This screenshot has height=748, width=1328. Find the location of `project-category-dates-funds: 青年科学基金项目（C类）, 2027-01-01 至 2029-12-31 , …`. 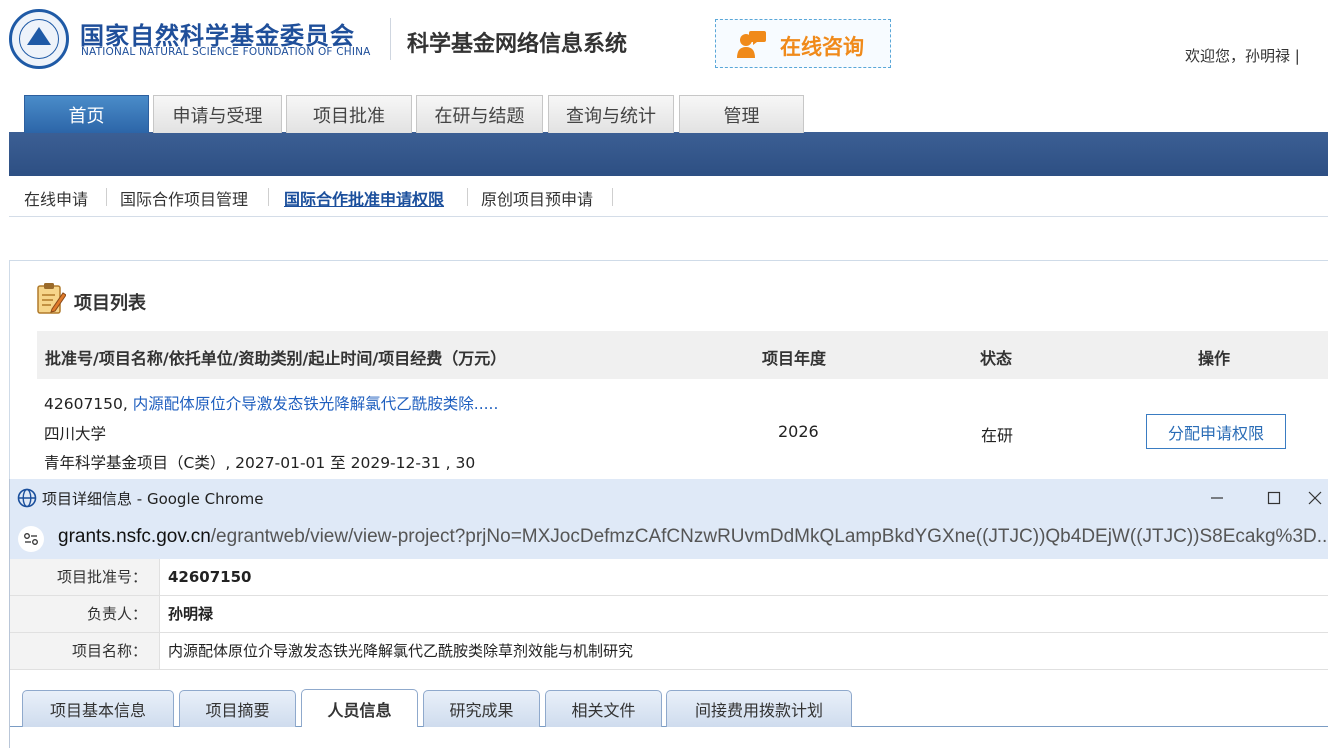

project-category-dates-funds: 青年科学基金项目（C类）, 2027-01-01 至 2029-12-31 , … is located at coordinates (260, 463).